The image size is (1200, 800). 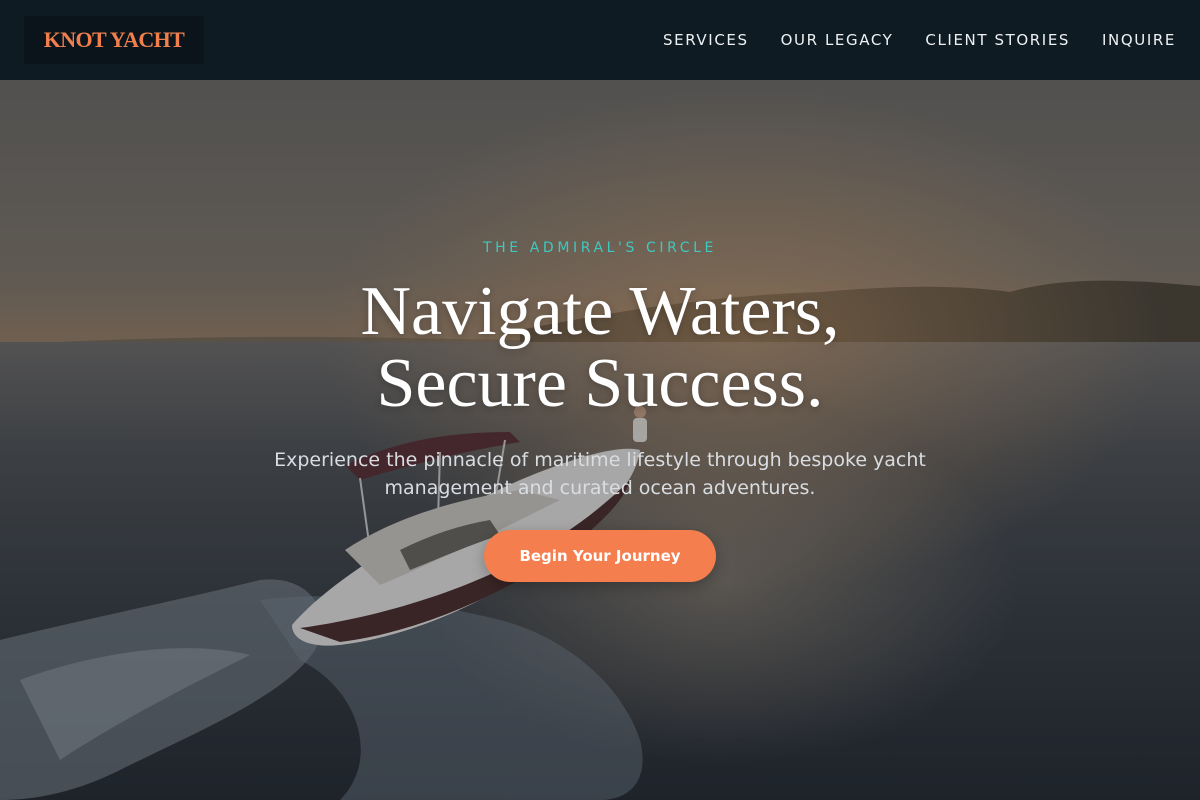 I want to click on hero-headline: Navigate Waters, Secure Success., so click(x=600, y=348).